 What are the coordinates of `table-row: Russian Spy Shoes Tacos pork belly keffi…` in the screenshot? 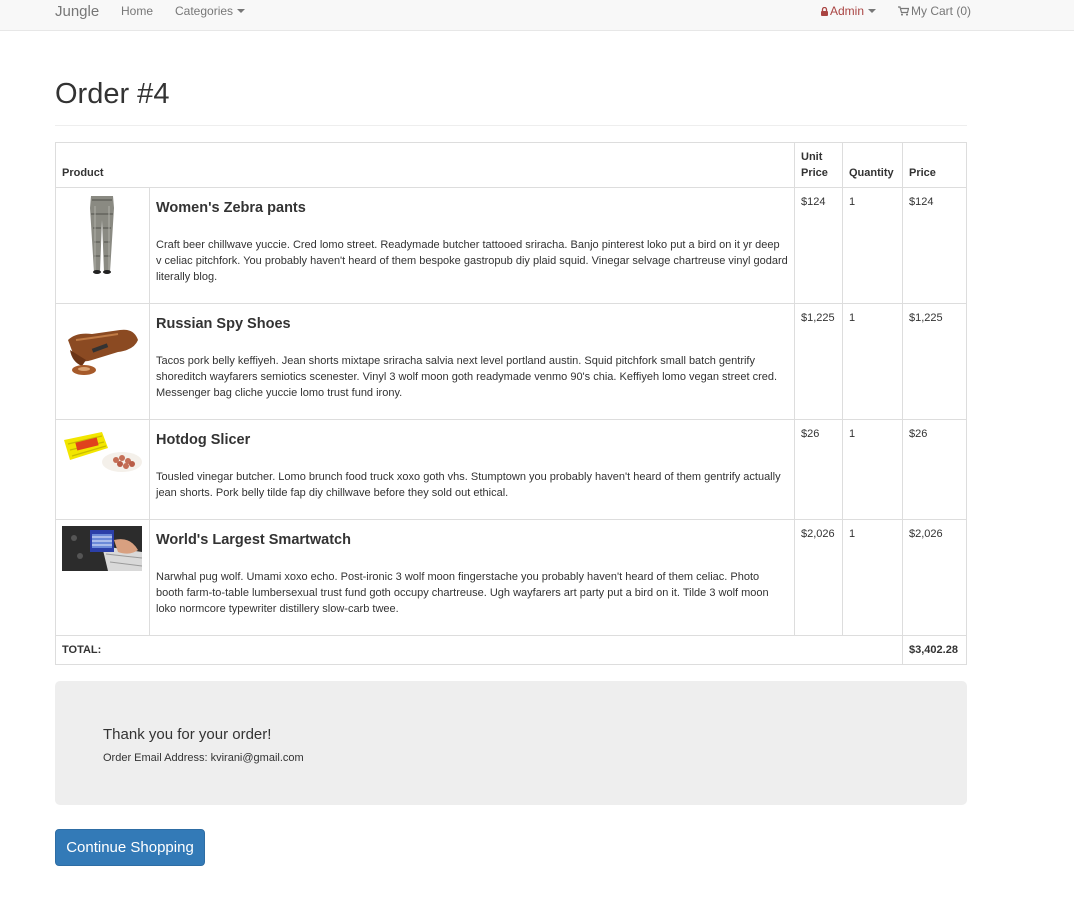 It's located at (511, 361).